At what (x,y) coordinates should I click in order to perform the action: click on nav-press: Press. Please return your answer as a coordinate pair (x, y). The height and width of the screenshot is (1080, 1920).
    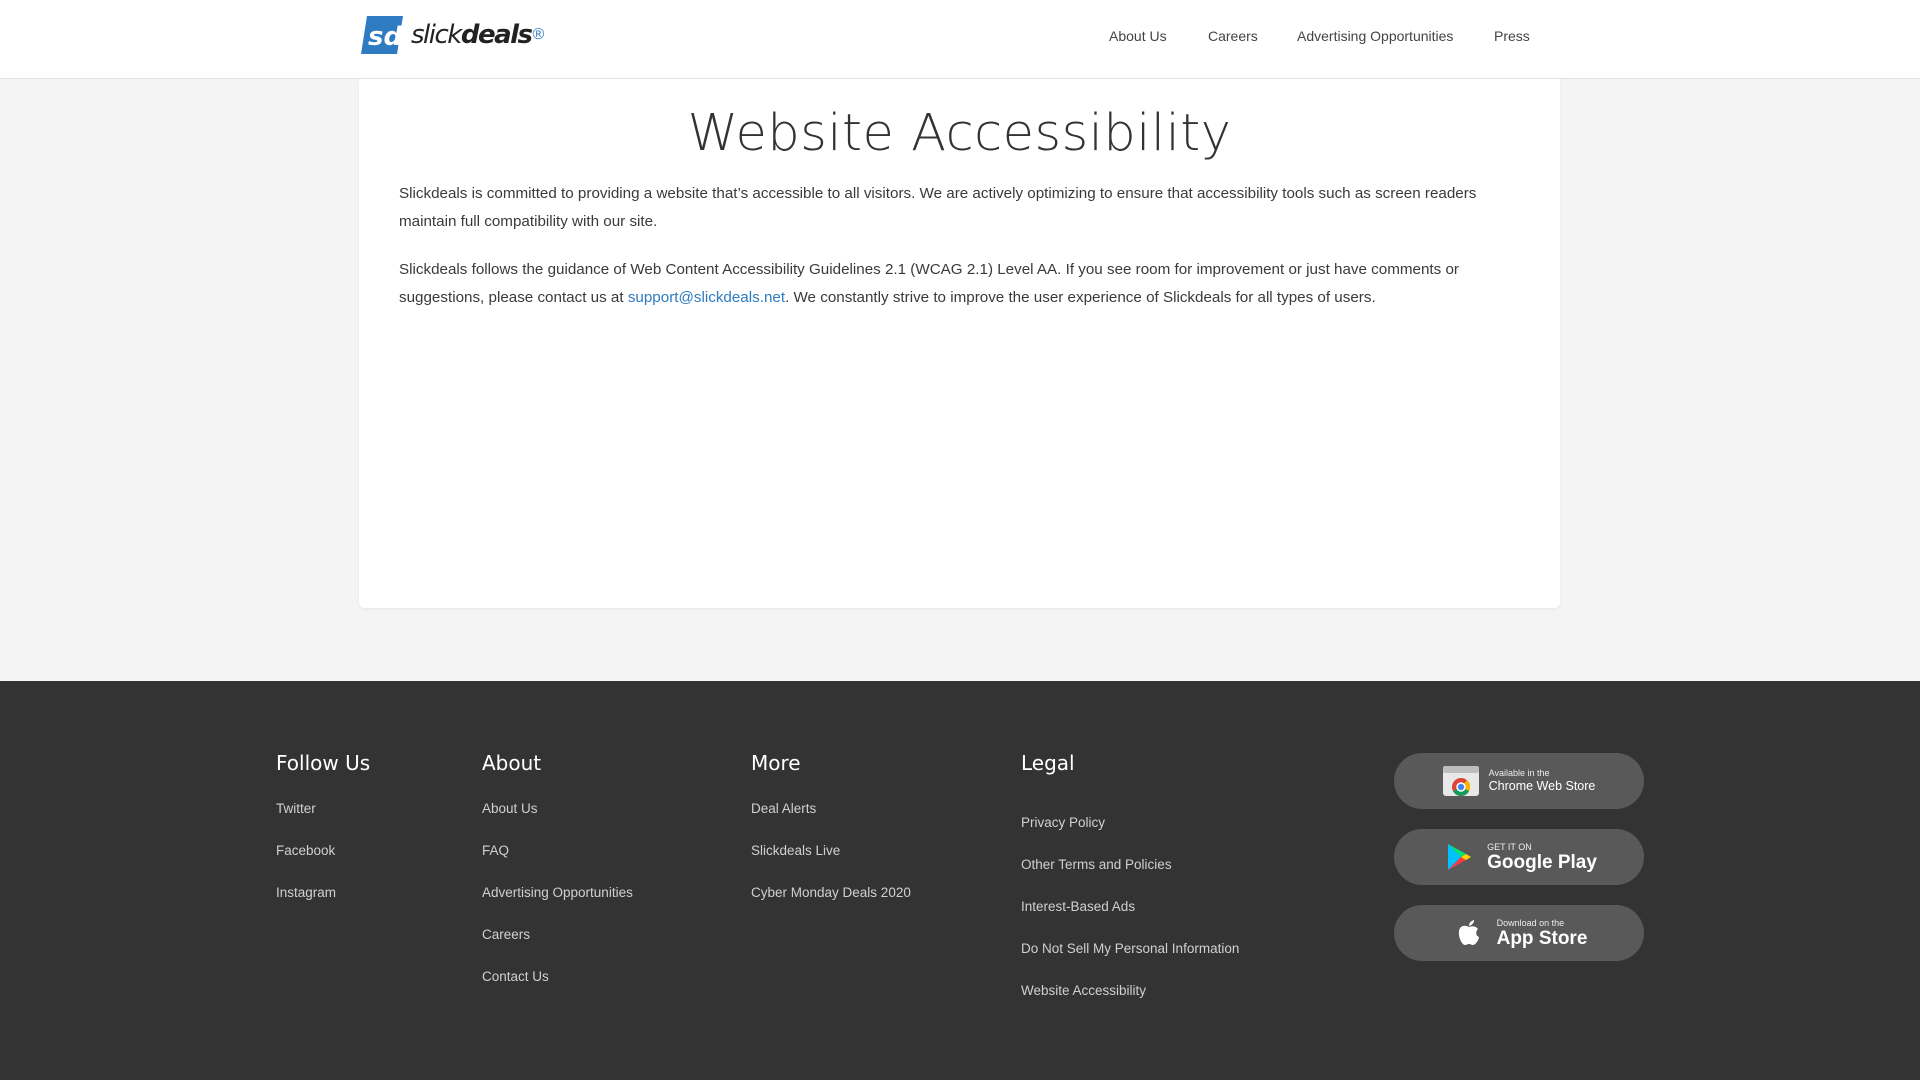
    Looking at the image, I should click on (1512, 36).